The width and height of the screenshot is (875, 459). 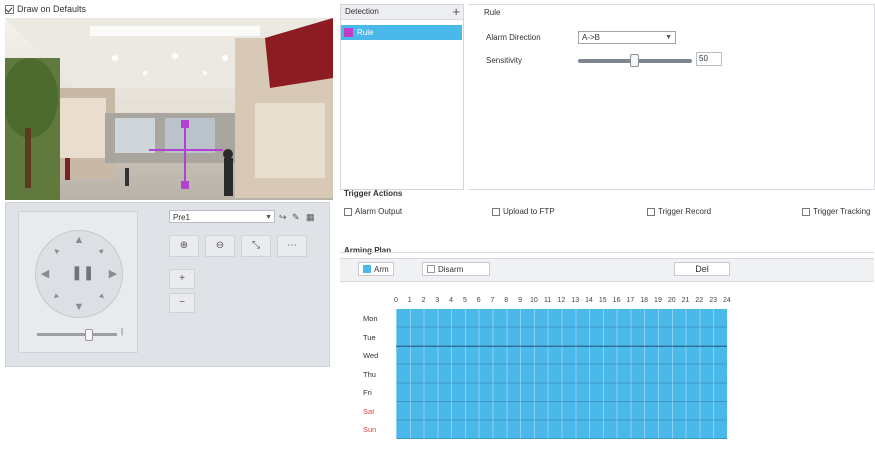 What do you see at coordinates (369, 374) in the screenshot?
I see `day-label: Thu` at bounding box center [369, 374].